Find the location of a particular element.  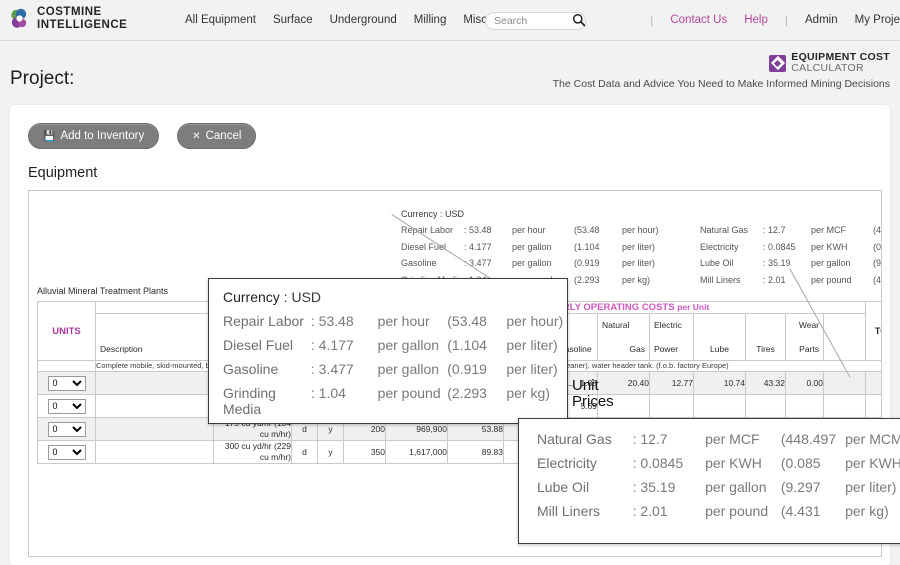

callout-price-alt-unit: per MCM) is located at coordinates (872, 439).